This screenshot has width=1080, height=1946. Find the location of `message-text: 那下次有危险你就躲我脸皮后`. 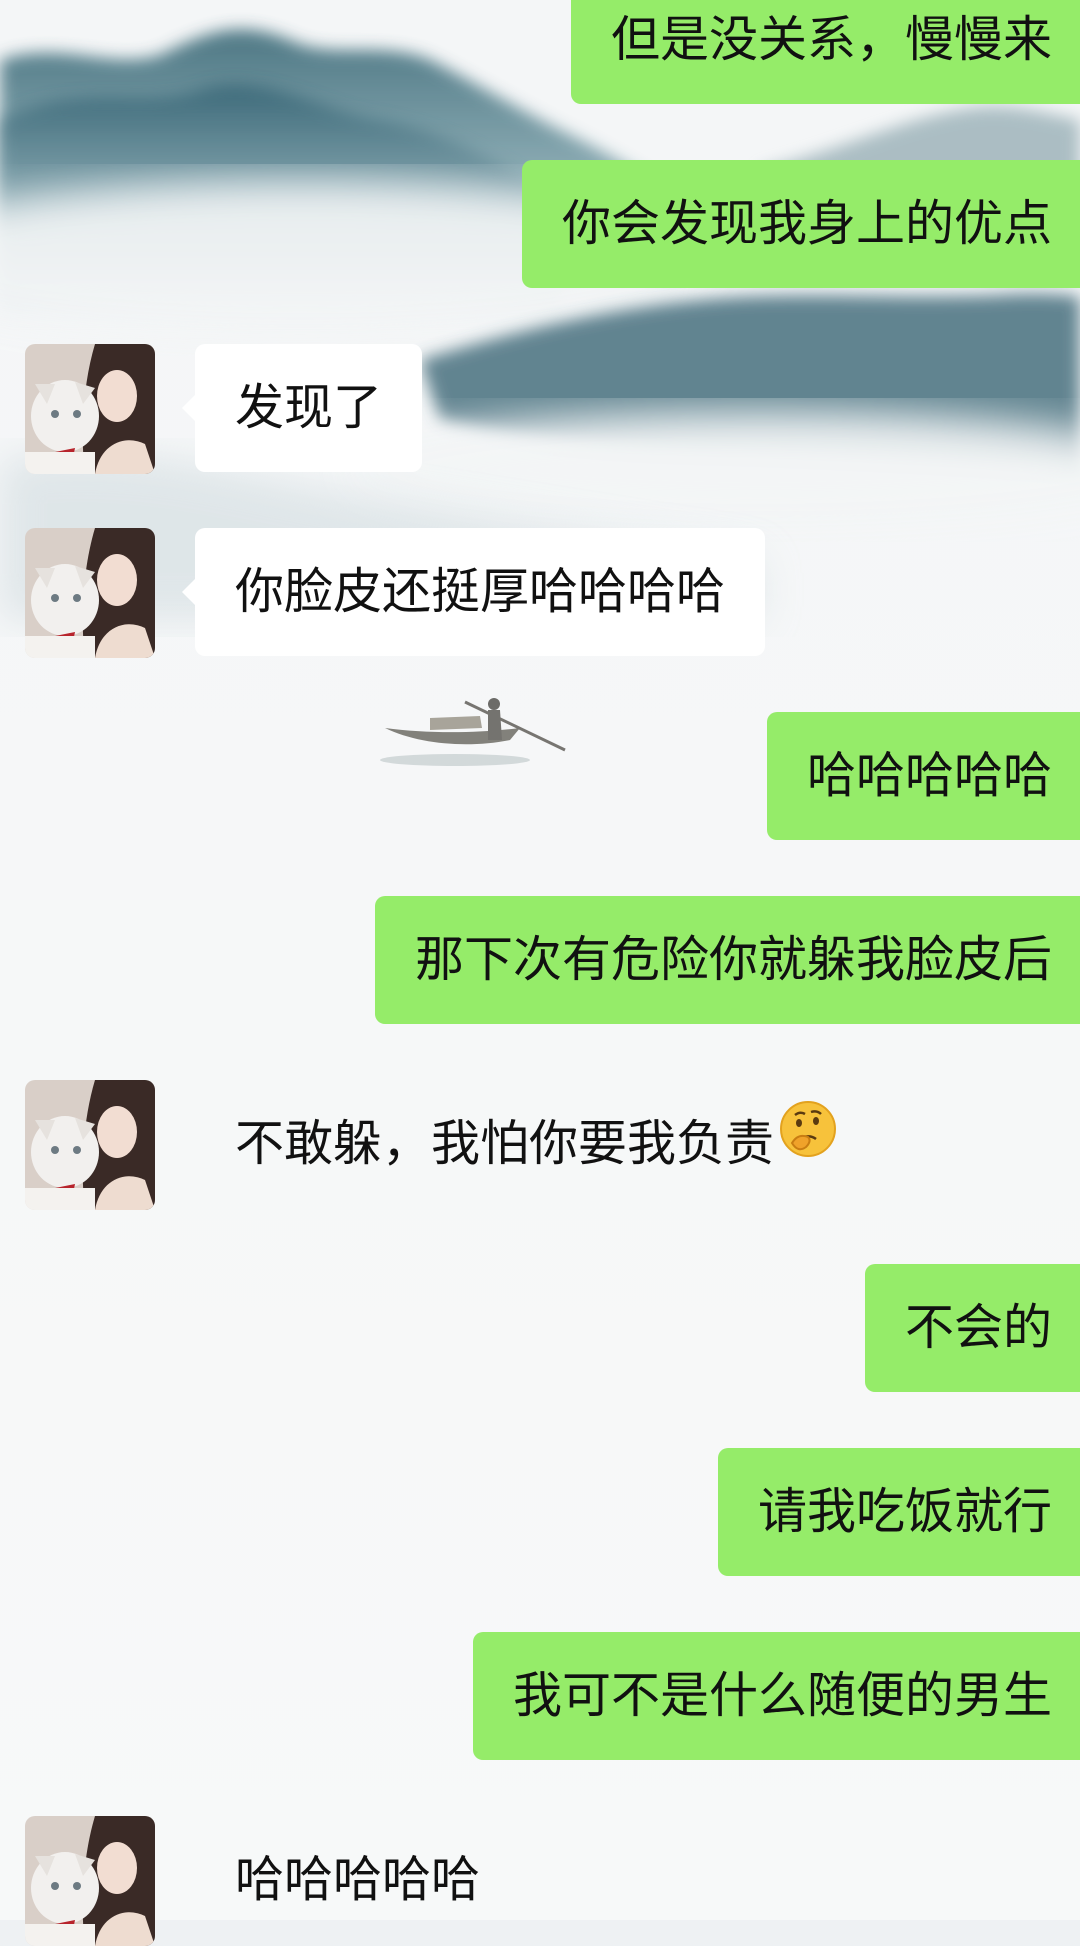

message-text: 那下次有危险你就躲我脸皮后 is located at coordinates (733, 959).